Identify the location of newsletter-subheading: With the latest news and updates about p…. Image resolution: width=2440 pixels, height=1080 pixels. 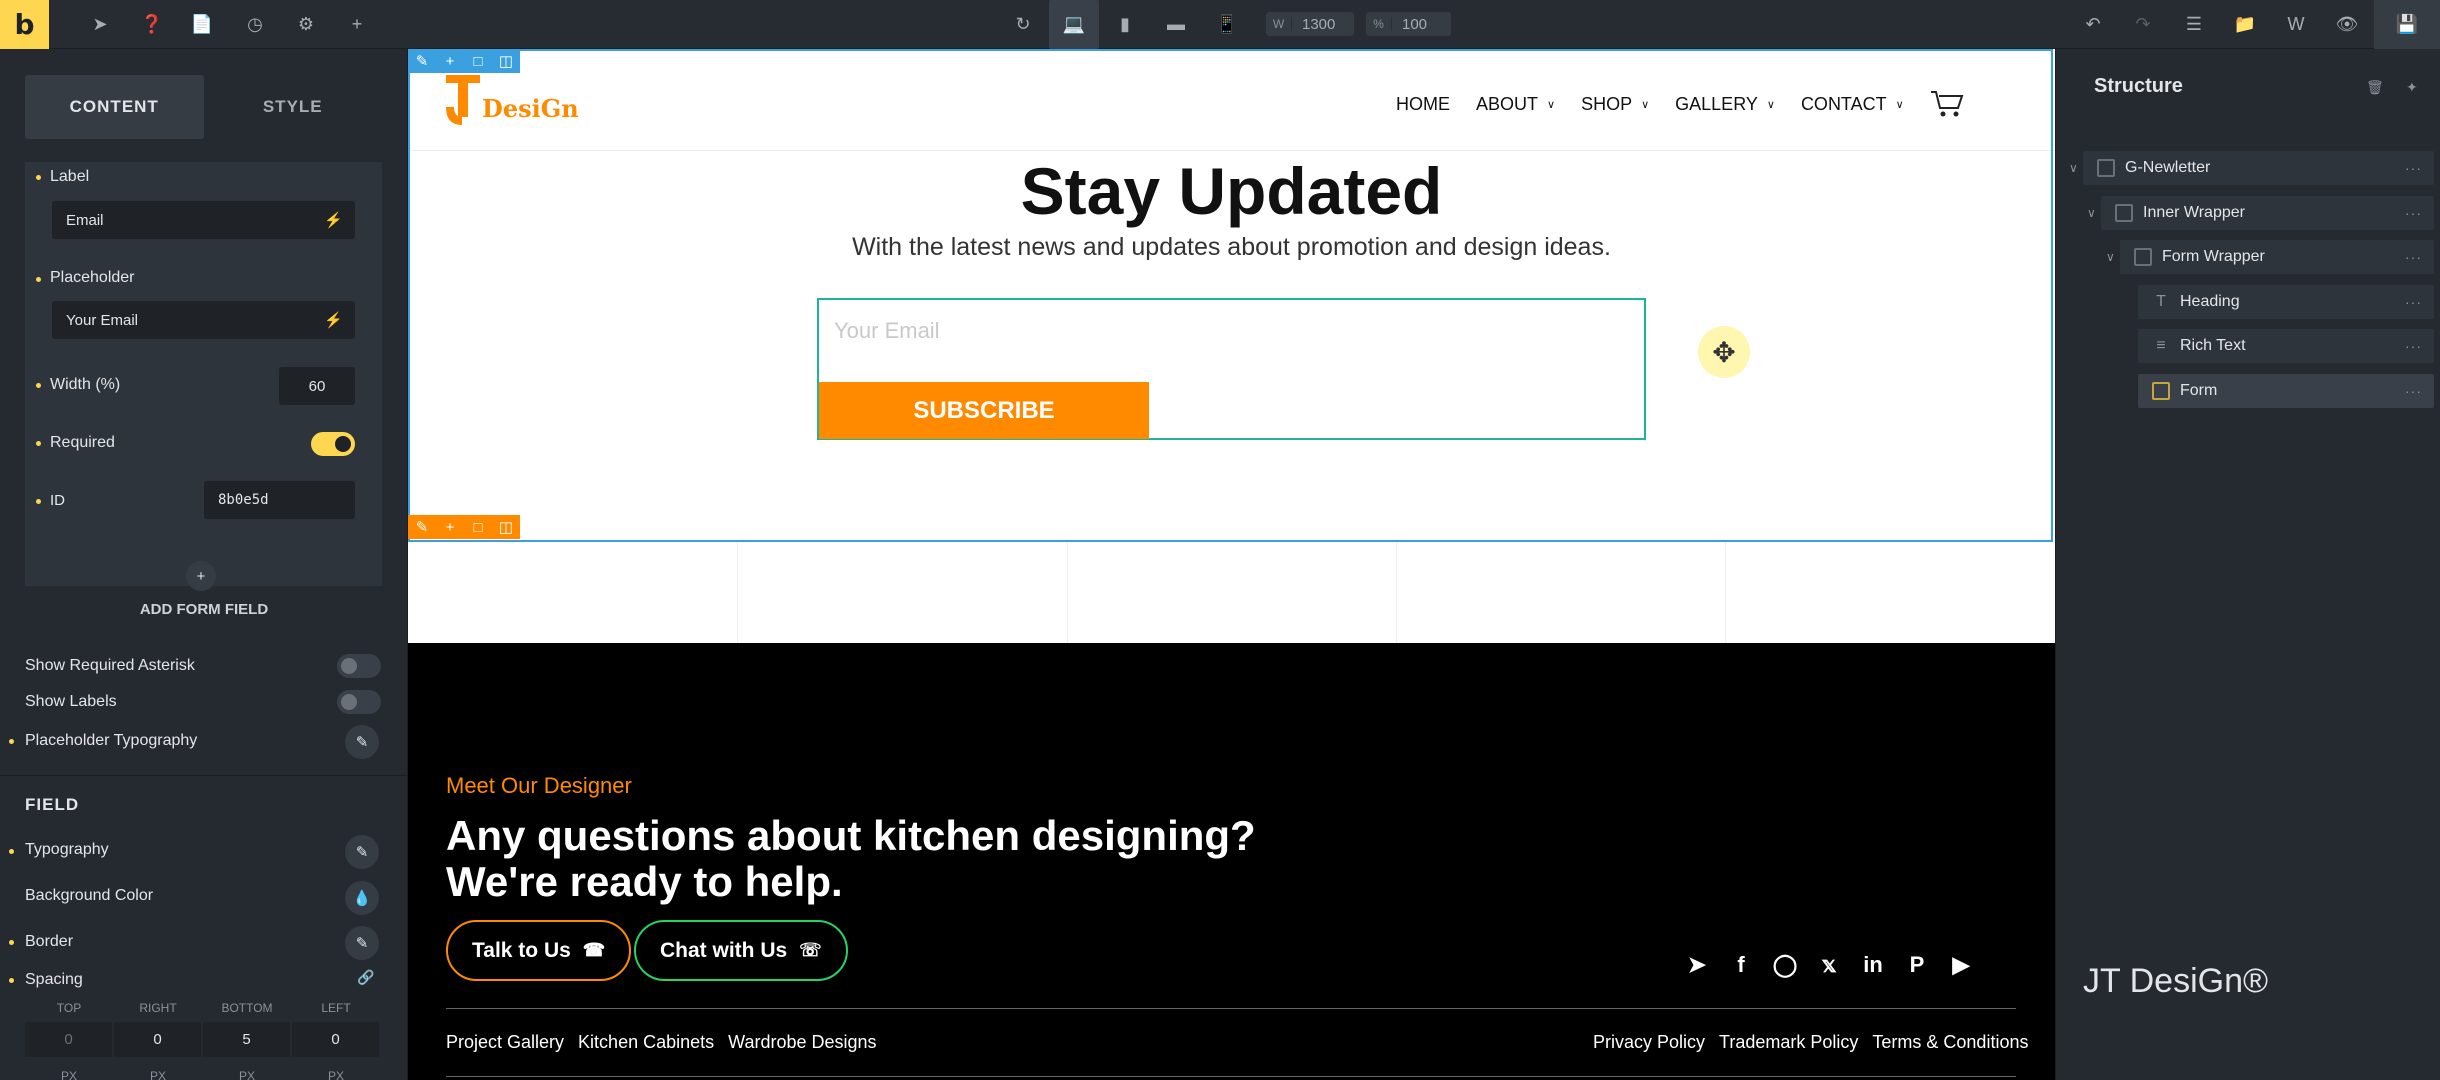
(1231, 247).